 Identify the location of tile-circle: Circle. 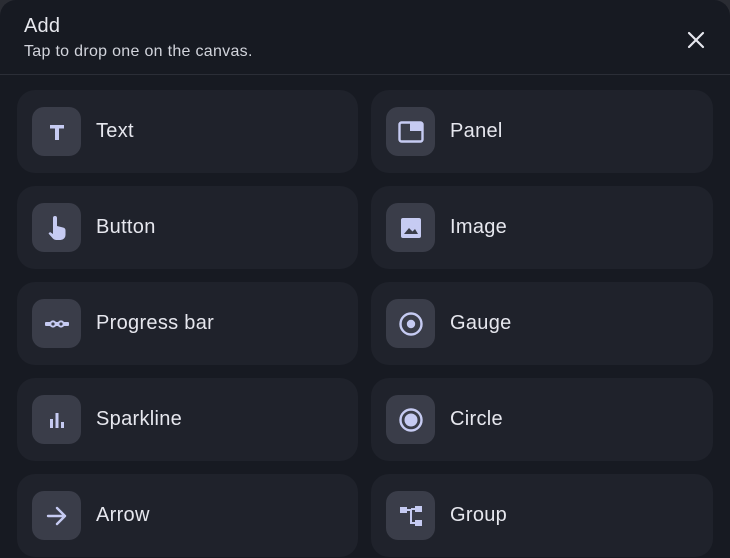
(542, 419).